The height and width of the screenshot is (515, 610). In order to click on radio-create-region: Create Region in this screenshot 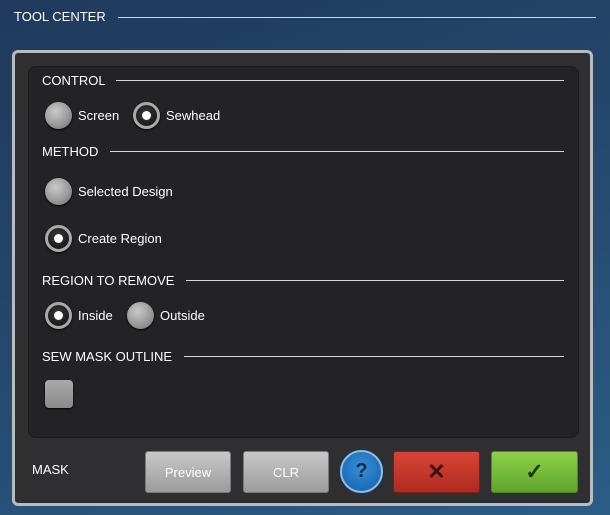, I will do `click(103, 238)`.